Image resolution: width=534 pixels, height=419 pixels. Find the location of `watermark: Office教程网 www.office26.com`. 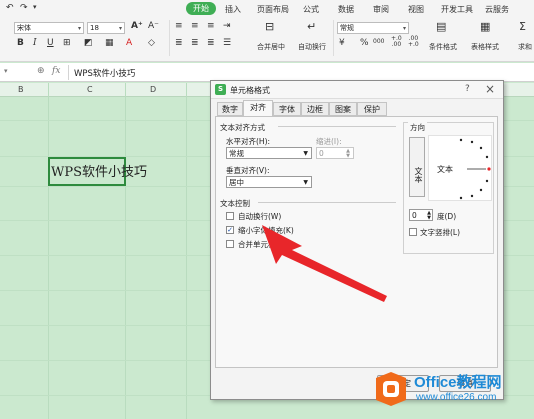

watermark: Office教程网 www.office26.com is located at coordinates (452, 390).